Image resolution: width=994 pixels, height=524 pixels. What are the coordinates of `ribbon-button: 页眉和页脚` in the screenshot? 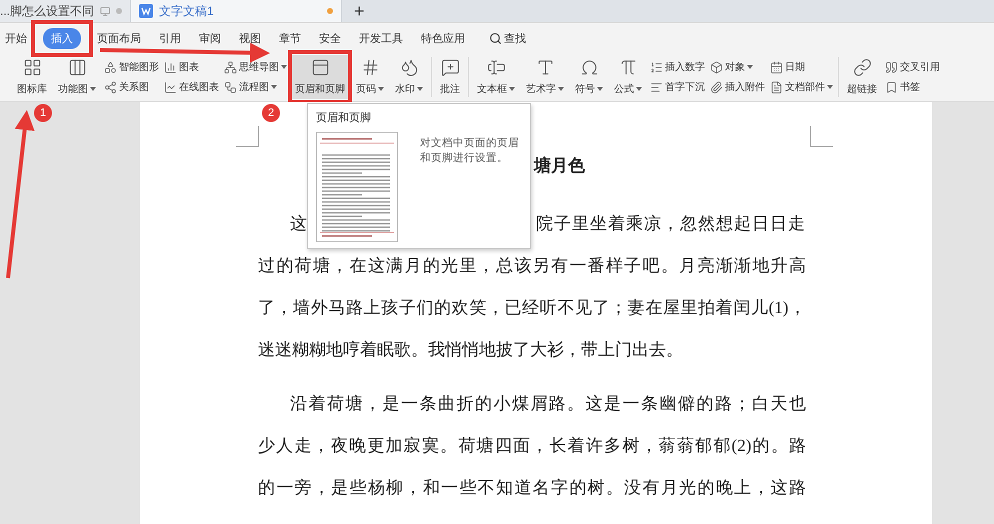 It's located at (320, 77).